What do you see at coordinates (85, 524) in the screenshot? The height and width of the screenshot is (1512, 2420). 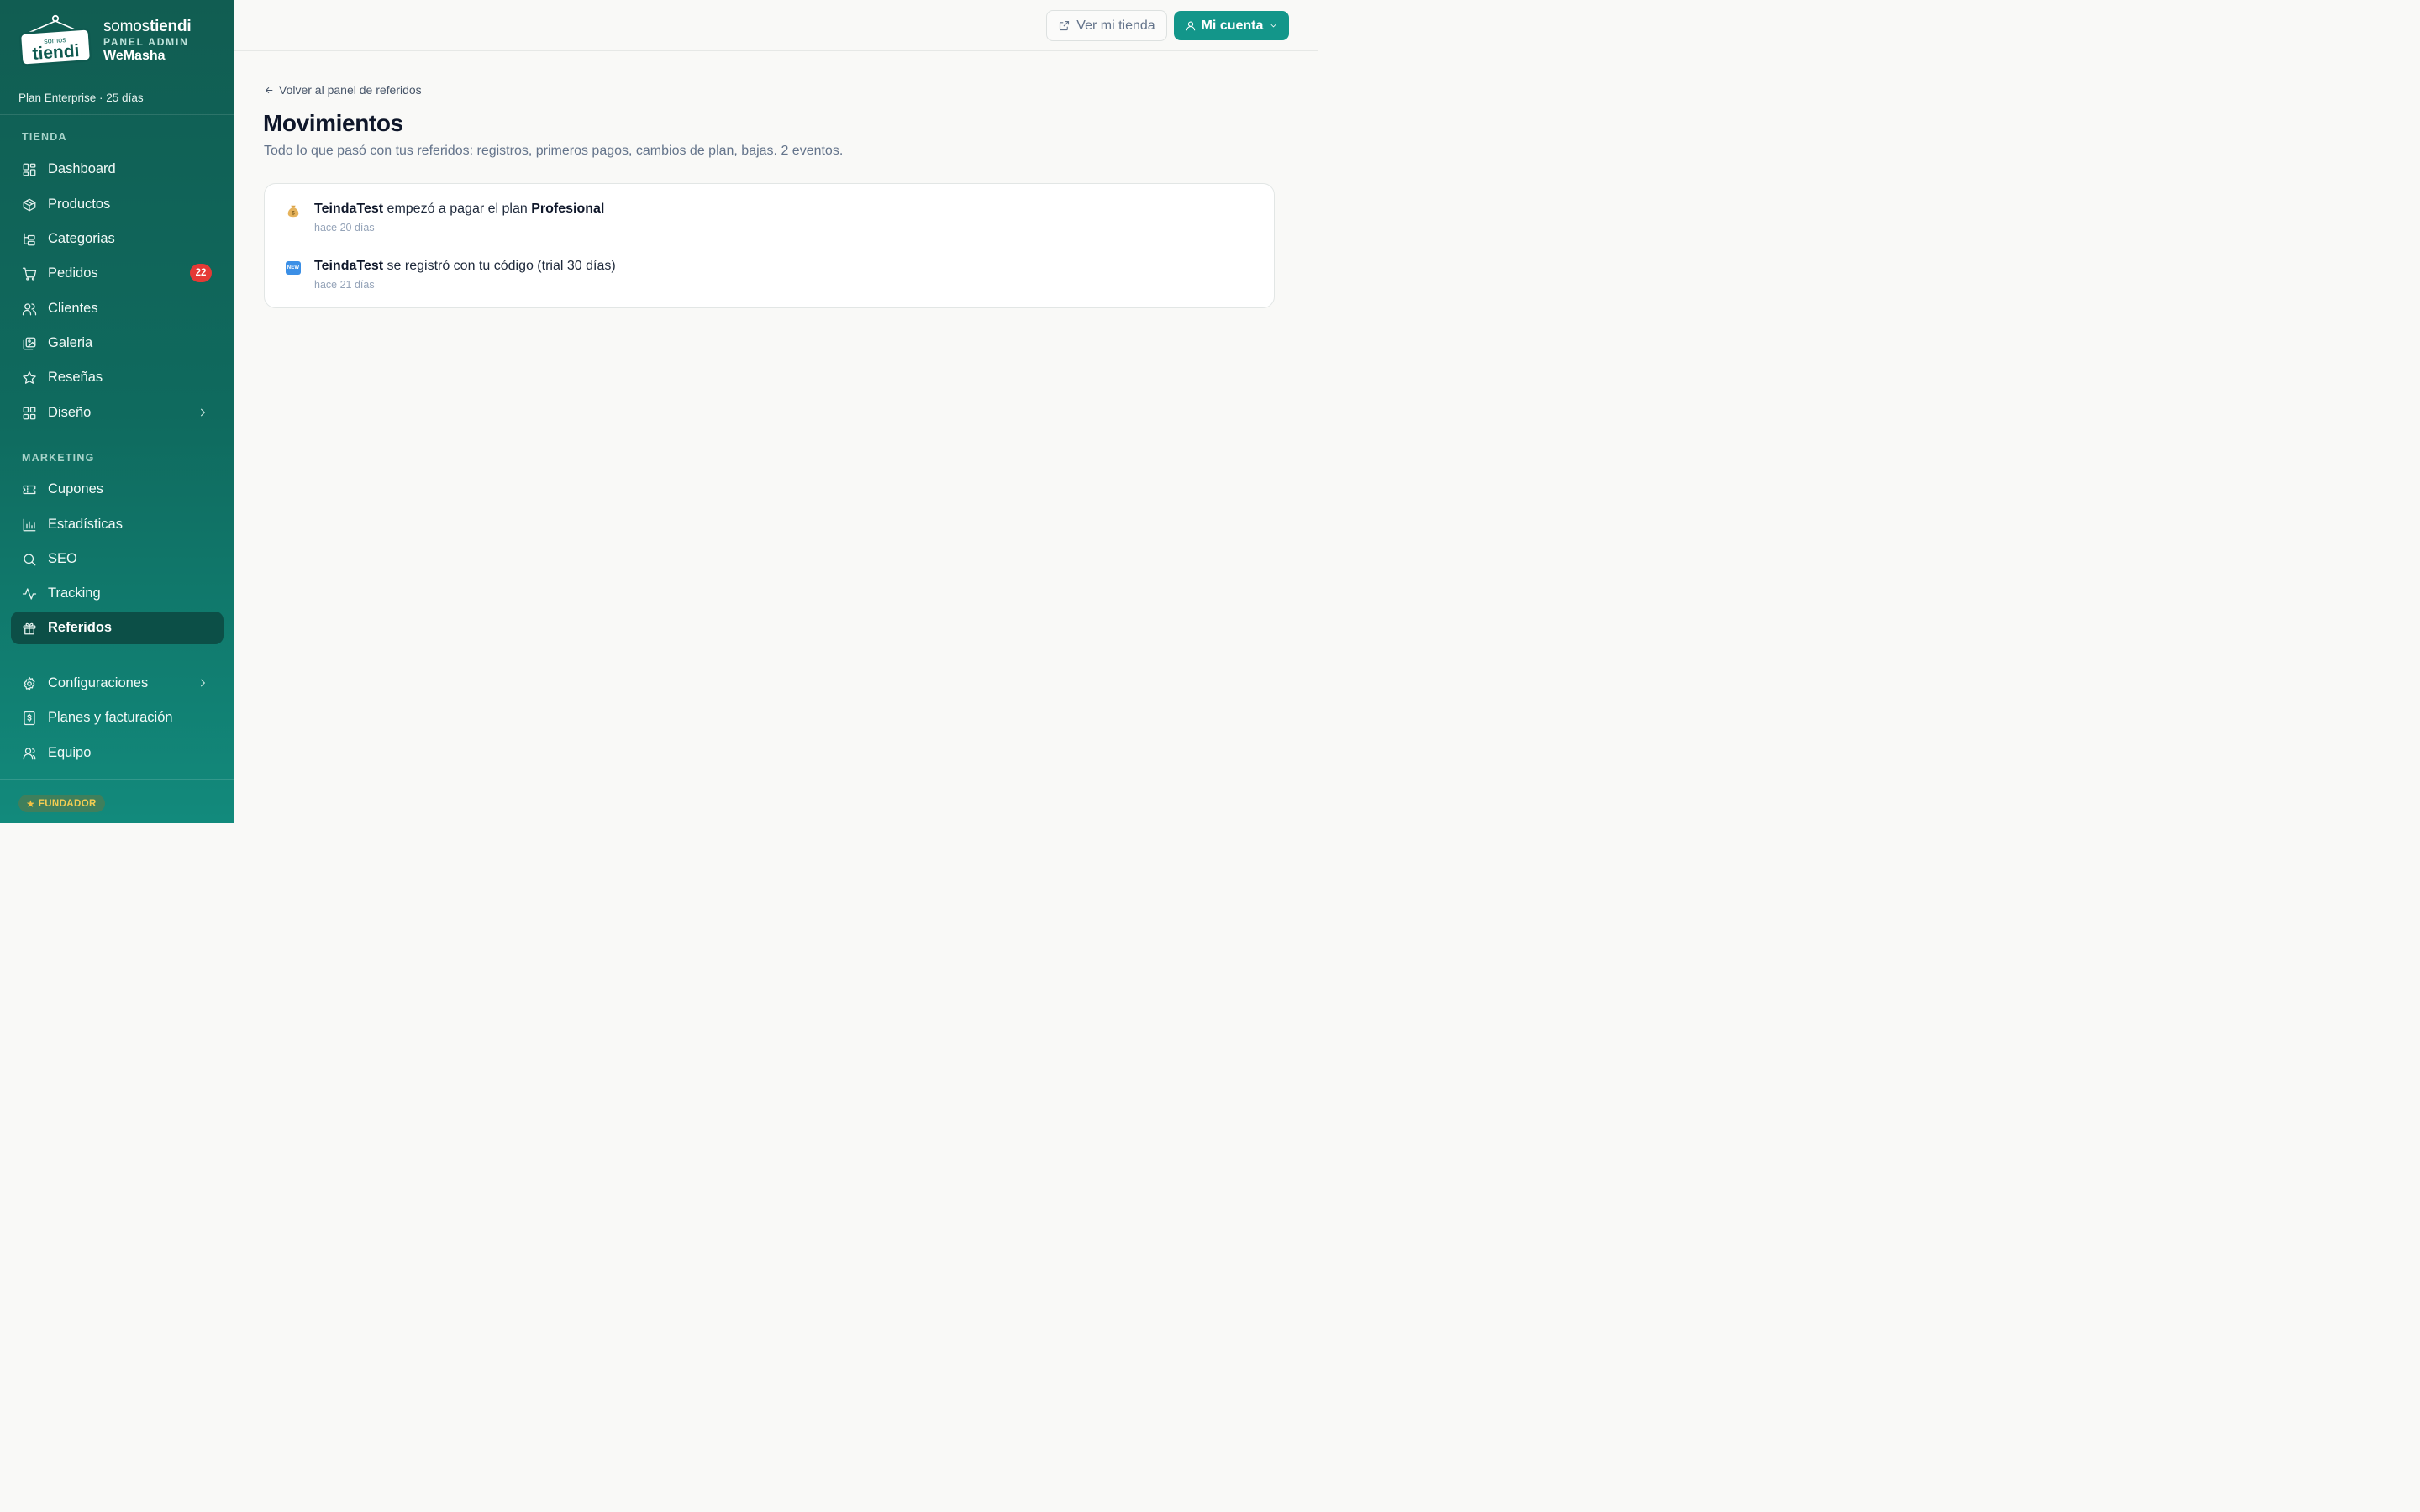 I see `sidebar-item-label: Estadísticas` at bounding box center [85, 524].